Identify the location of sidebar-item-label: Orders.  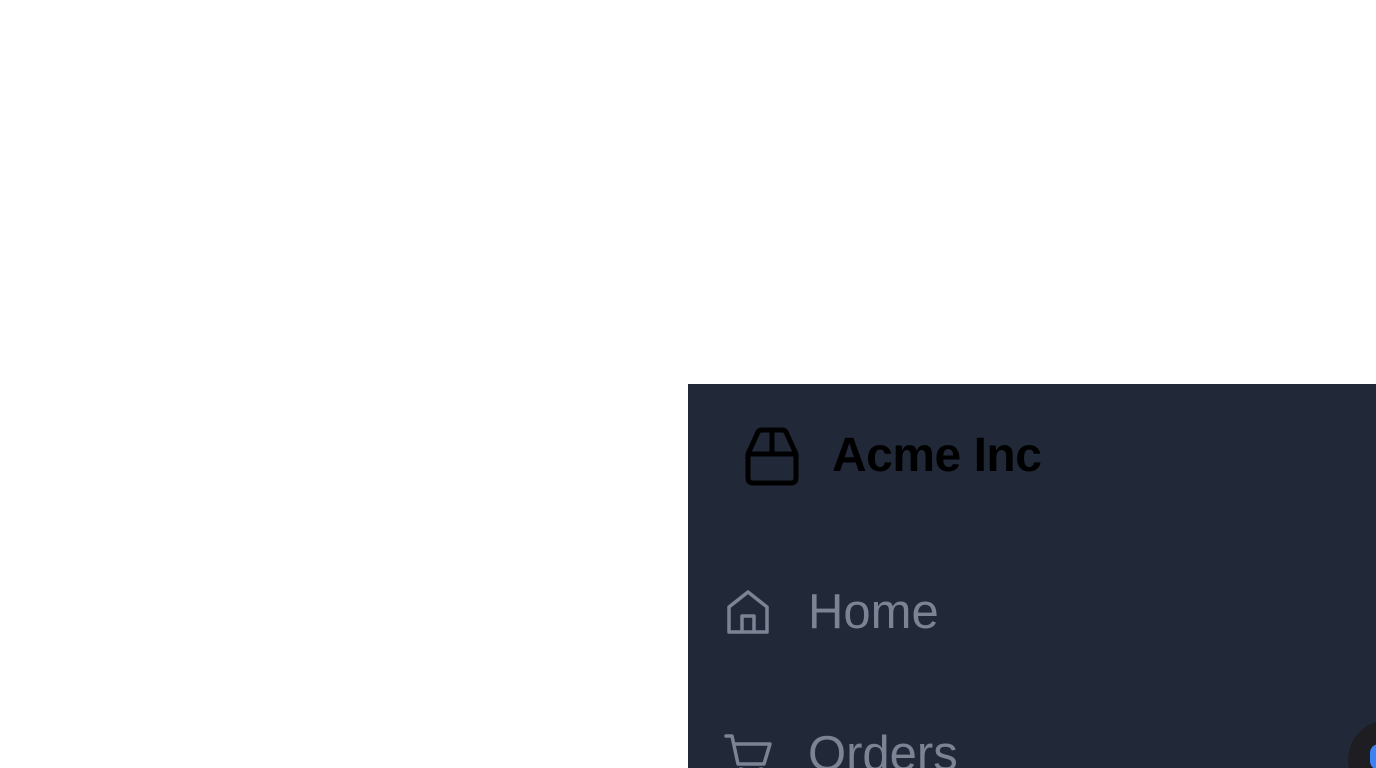
(883, 747).